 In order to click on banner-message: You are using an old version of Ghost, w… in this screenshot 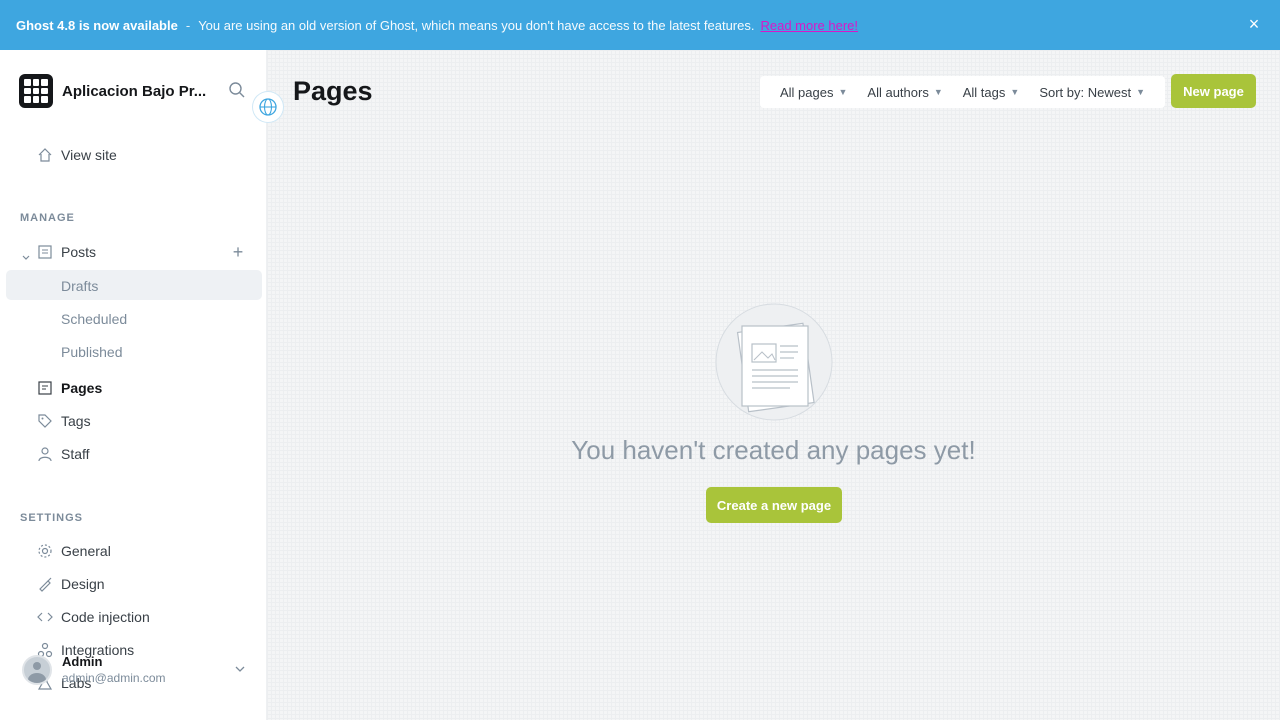, I will do `click(476, 25)`.